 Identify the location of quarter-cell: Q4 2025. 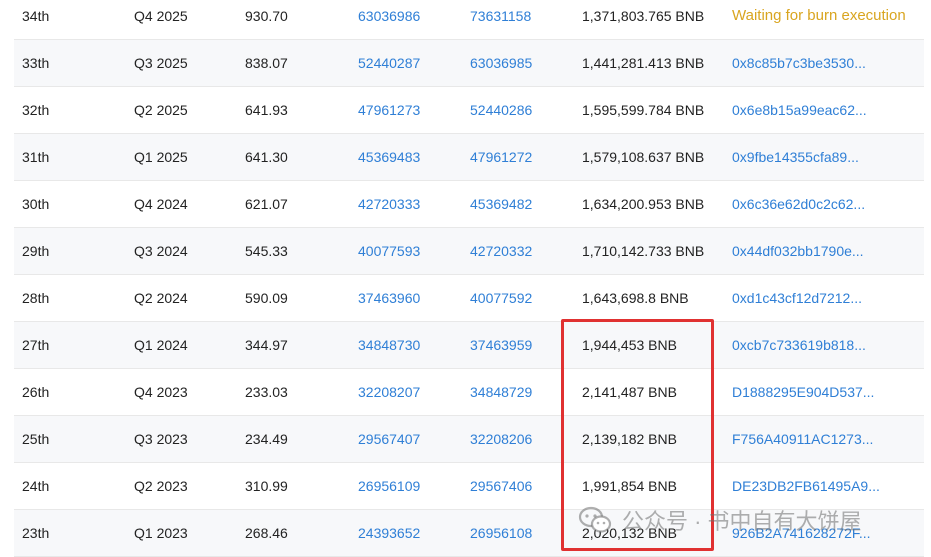
(161, 16).